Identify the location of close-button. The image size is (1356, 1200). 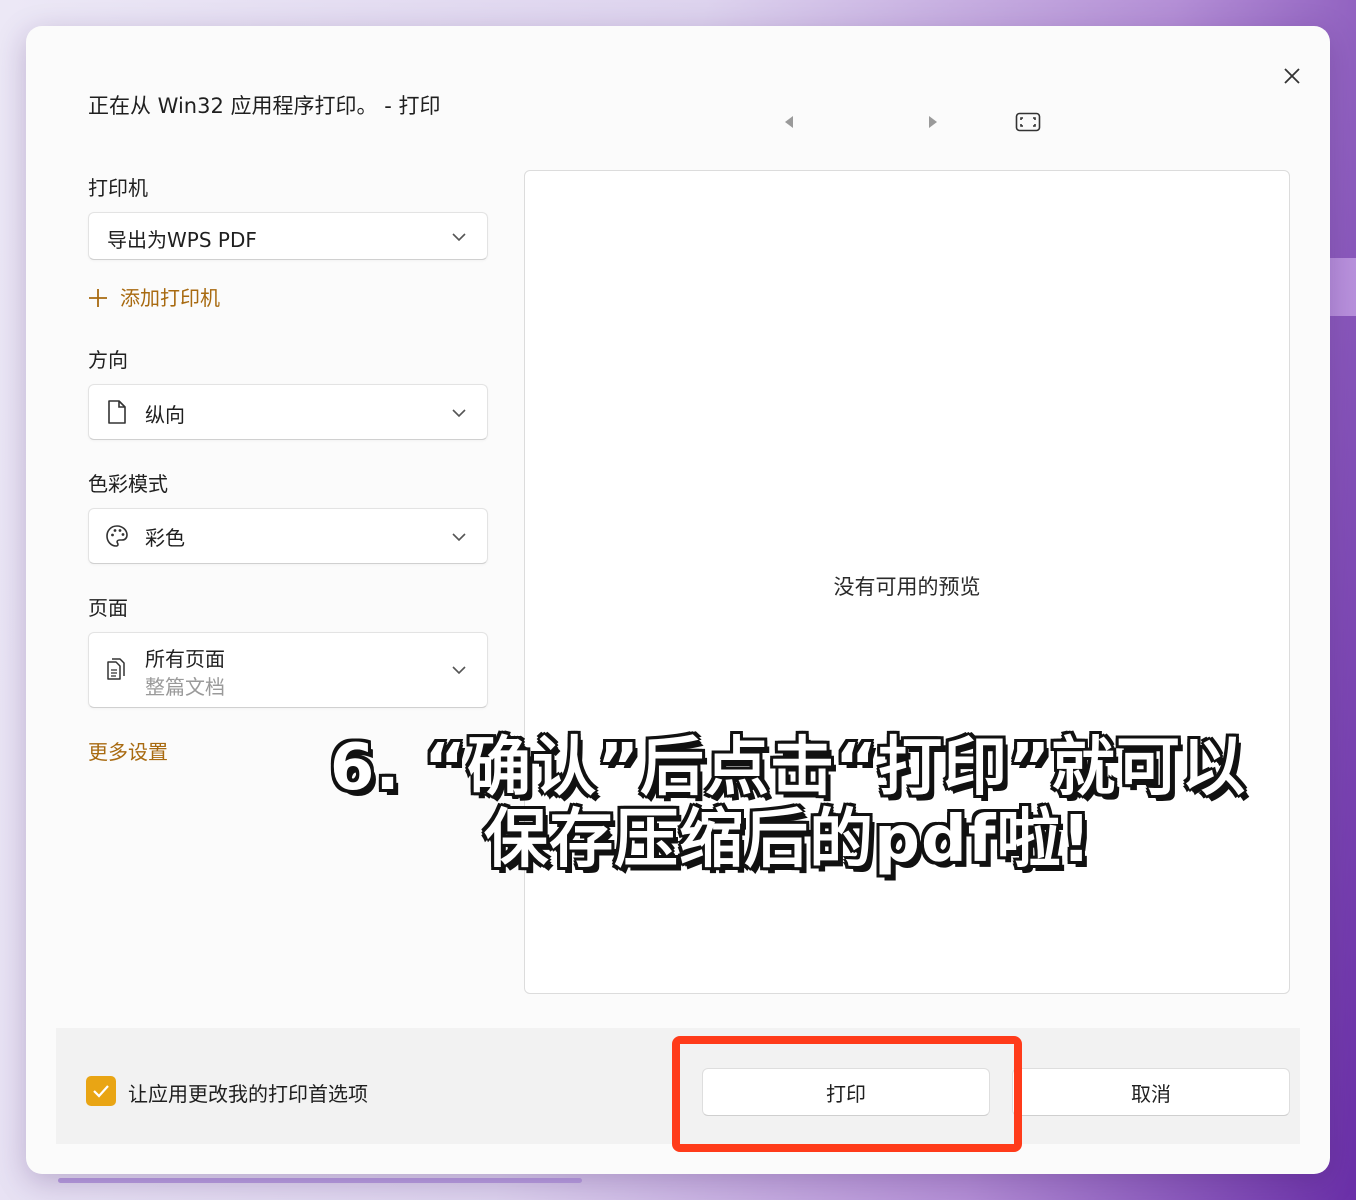
(1292, 76).